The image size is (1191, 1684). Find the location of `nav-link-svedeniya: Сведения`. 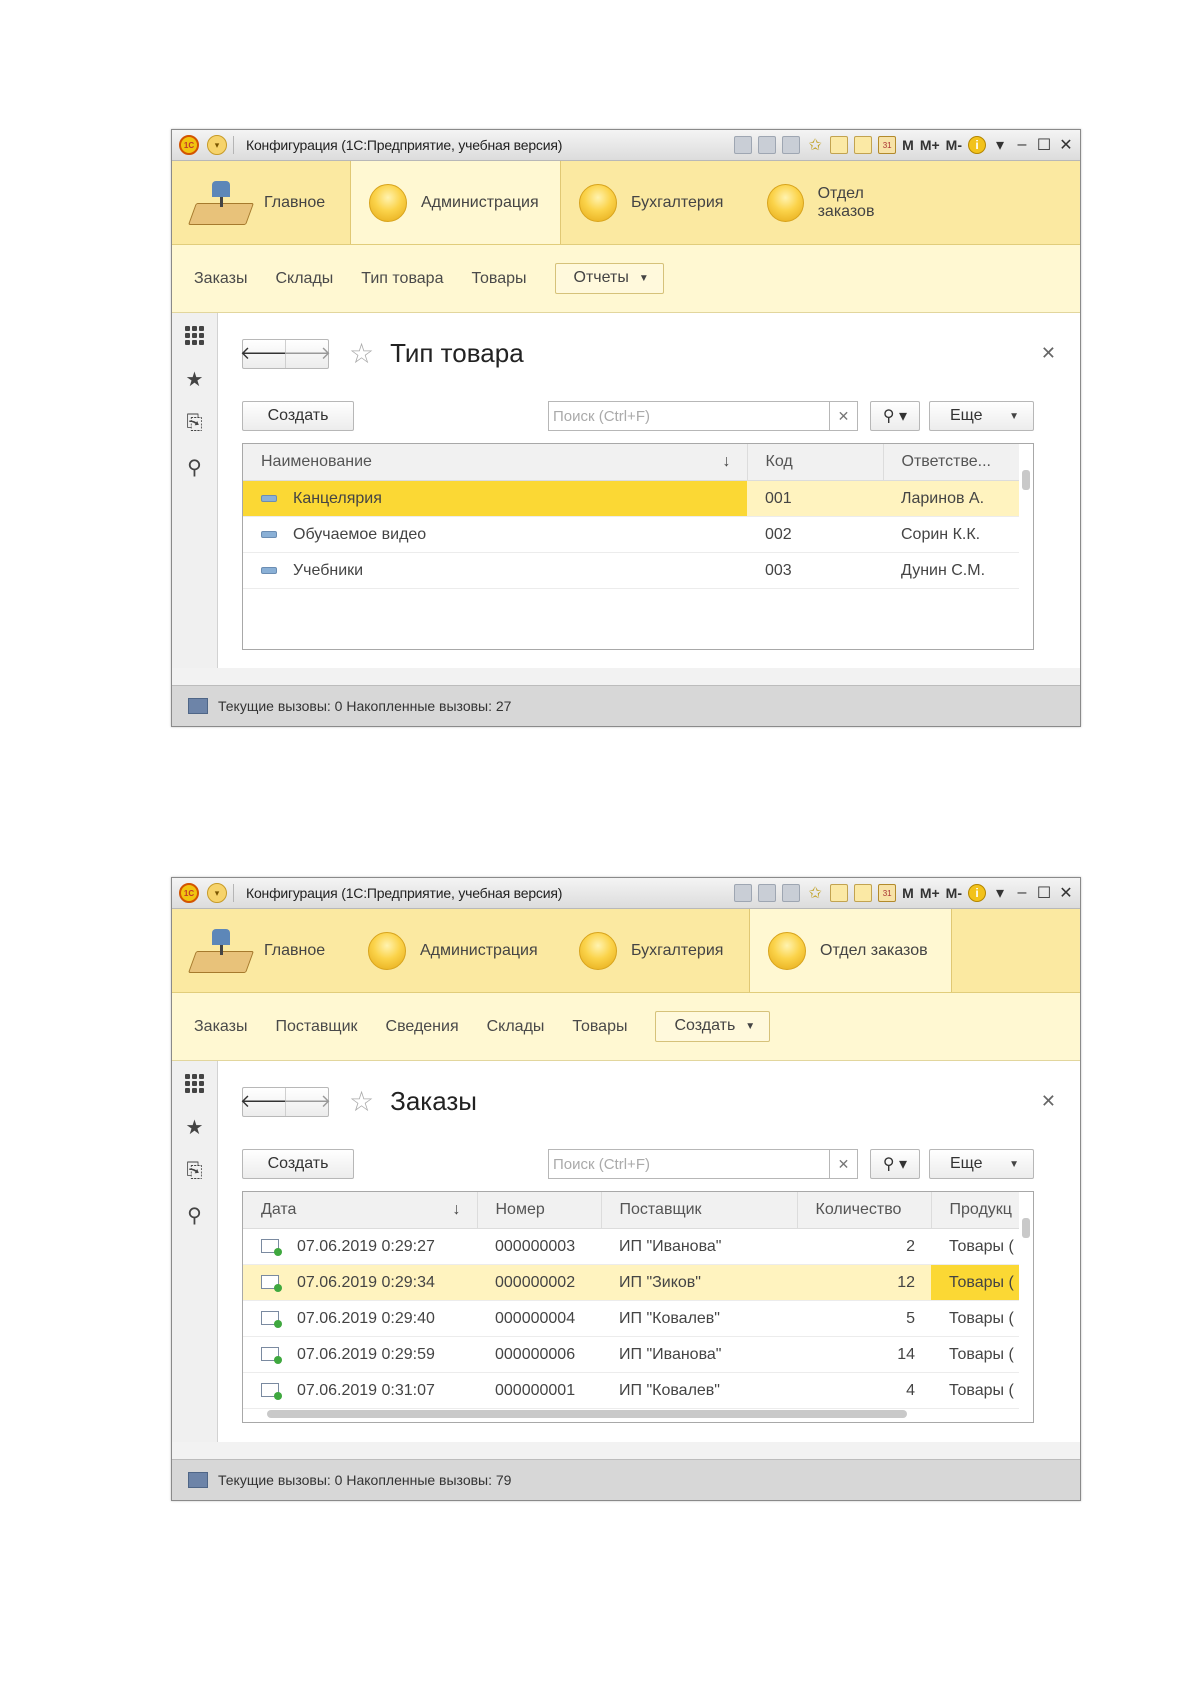

nav-link-svedeniya: Сведения is located at coordinates (422, 1027).